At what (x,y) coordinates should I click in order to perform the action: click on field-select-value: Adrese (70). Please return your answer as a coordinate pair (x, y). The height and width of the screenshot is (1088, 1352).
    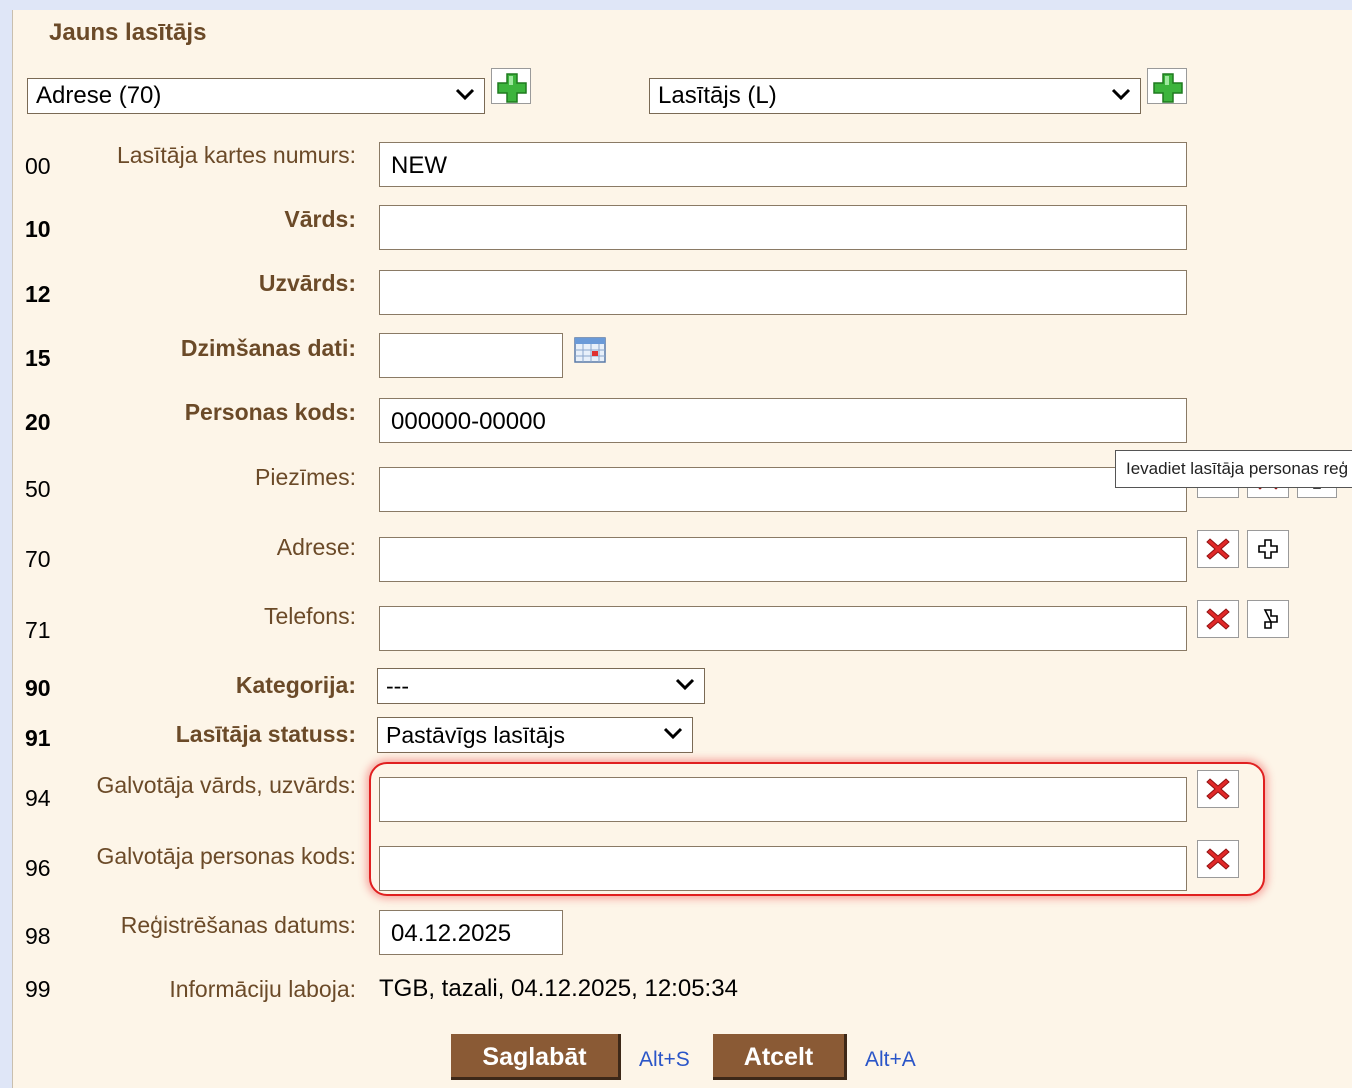
    Looking at the image, I should click on (99, 95).